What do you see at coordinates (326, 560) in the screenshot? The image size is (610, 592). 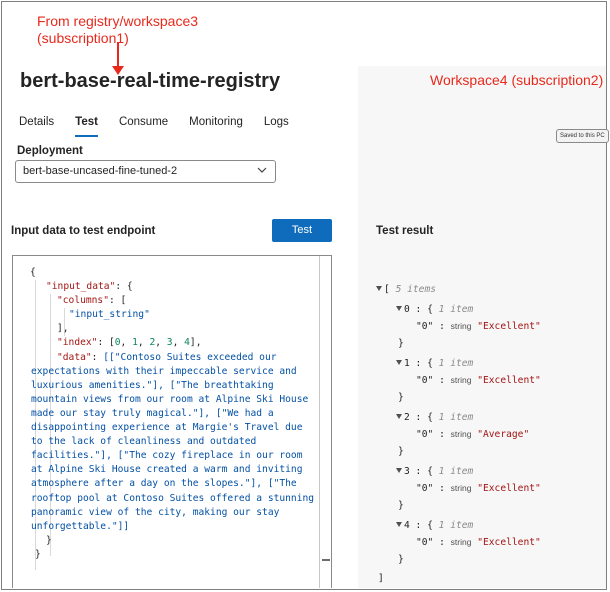 I see `scrollbar-thumb` at bounding box center [326, 560].